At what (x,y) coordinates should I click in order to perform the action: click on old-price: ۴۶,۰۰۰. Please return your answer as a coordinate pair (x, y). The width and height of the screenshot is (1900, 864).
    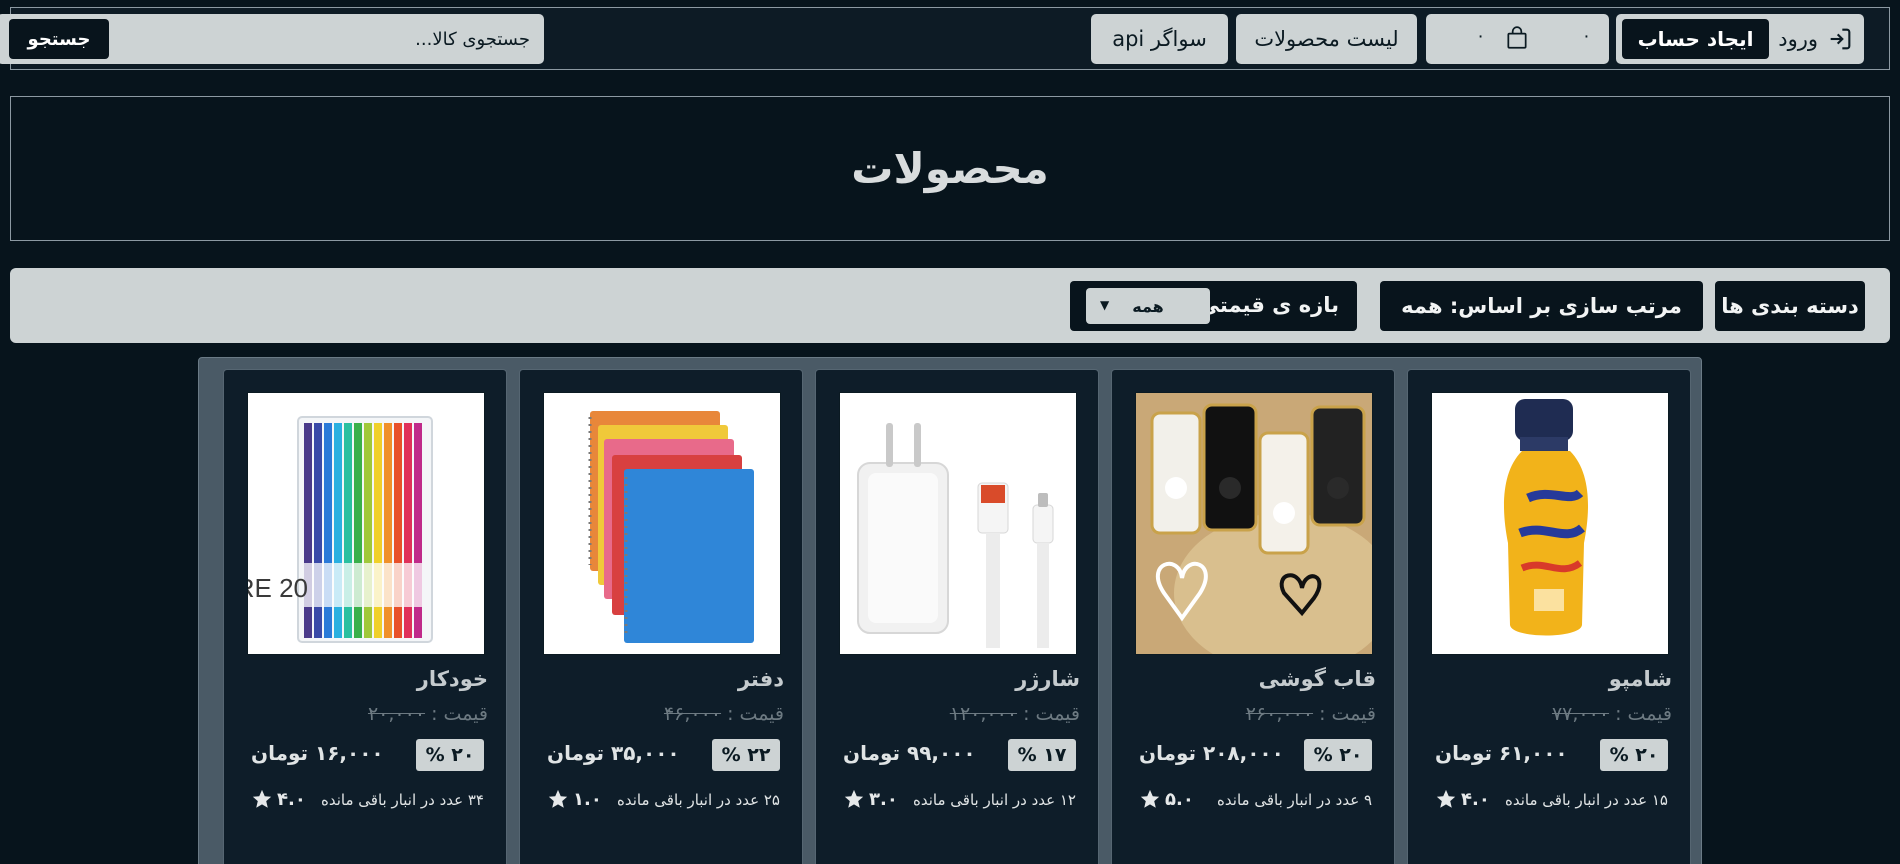
    Looking at the image, I should click on (692, 714).